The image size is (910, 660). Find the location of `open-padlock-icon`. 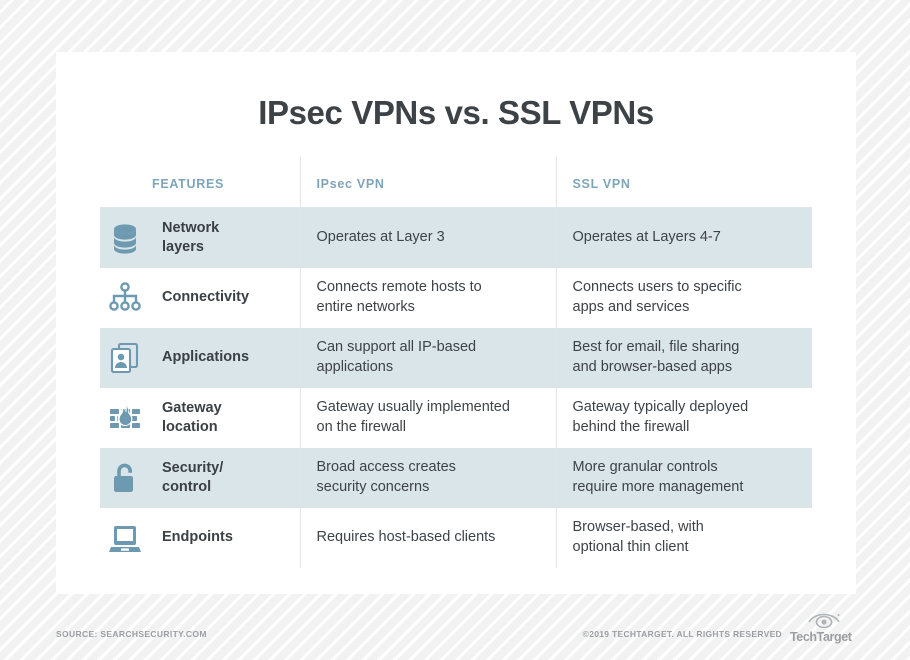

open-padlock-icon is located at coordinates (124, 477).